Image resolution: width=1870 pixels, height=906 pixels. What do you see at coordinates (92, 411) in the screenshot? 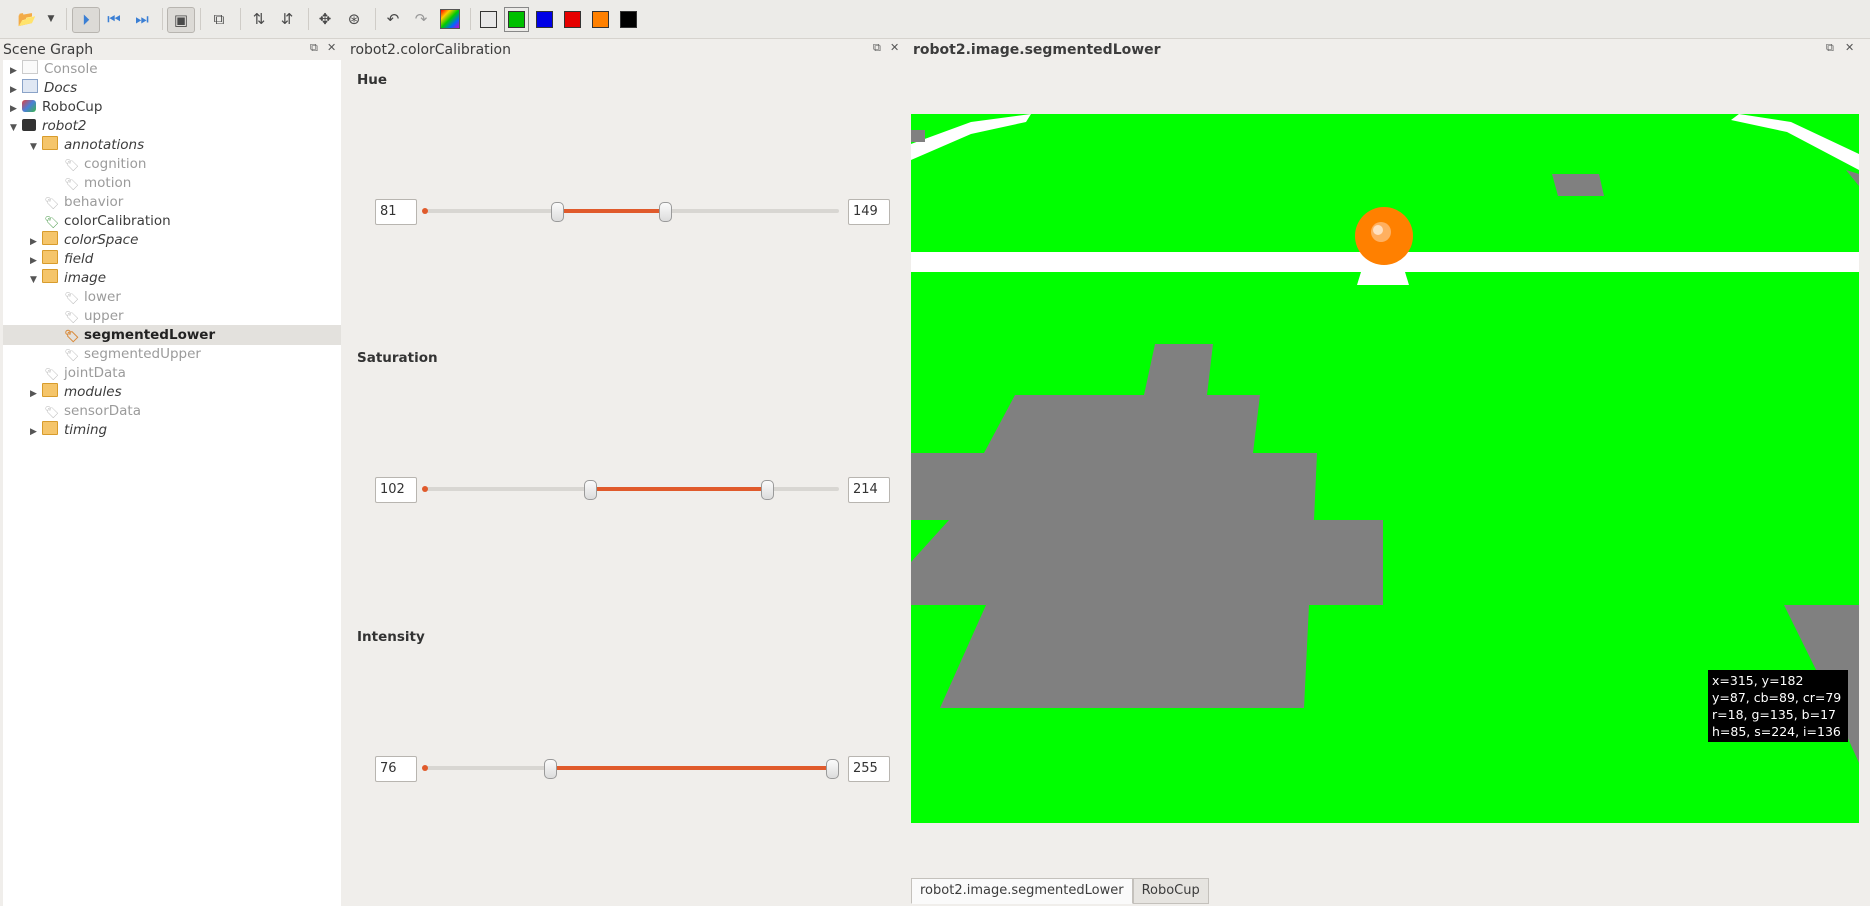
I see `tree-node-sensorData: 🏷 sensorData` at bounding box center [92, 411].